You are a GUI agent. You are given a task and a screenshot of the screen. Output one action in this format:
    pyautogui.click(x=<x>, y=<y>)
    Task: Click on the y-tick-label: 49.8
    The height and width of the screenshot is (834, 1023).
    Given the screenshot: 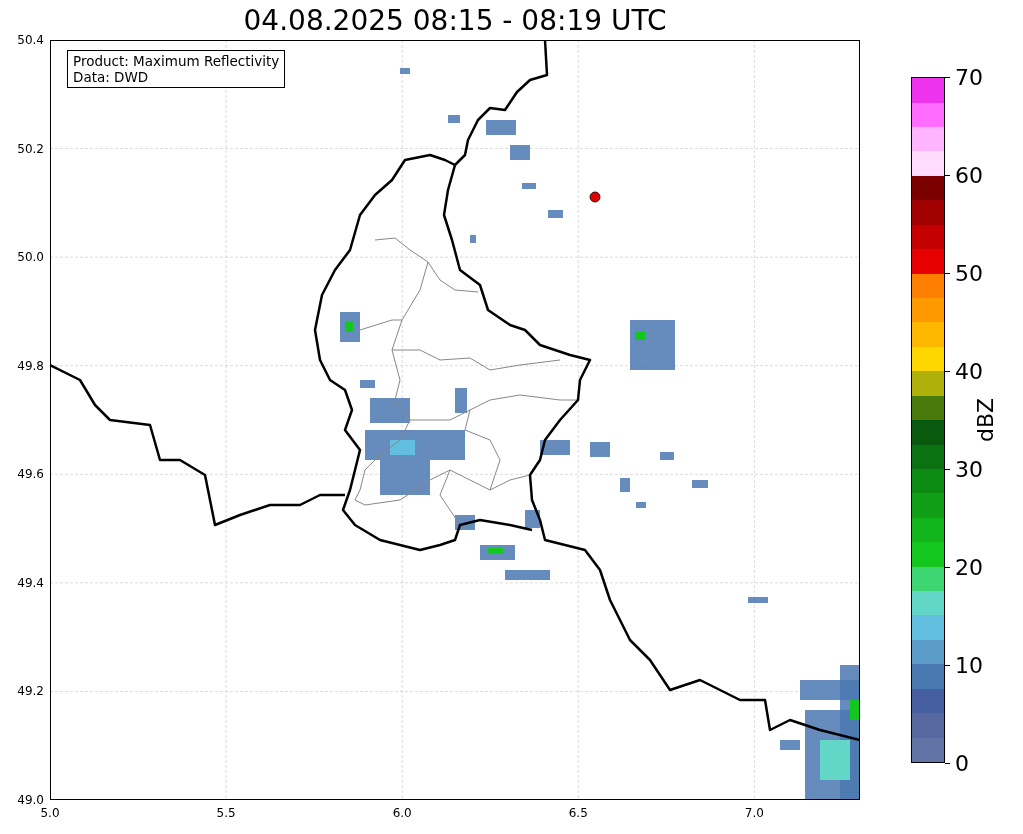 What is the action you would take?
    pyautogui.click(x=30, y=365)
    